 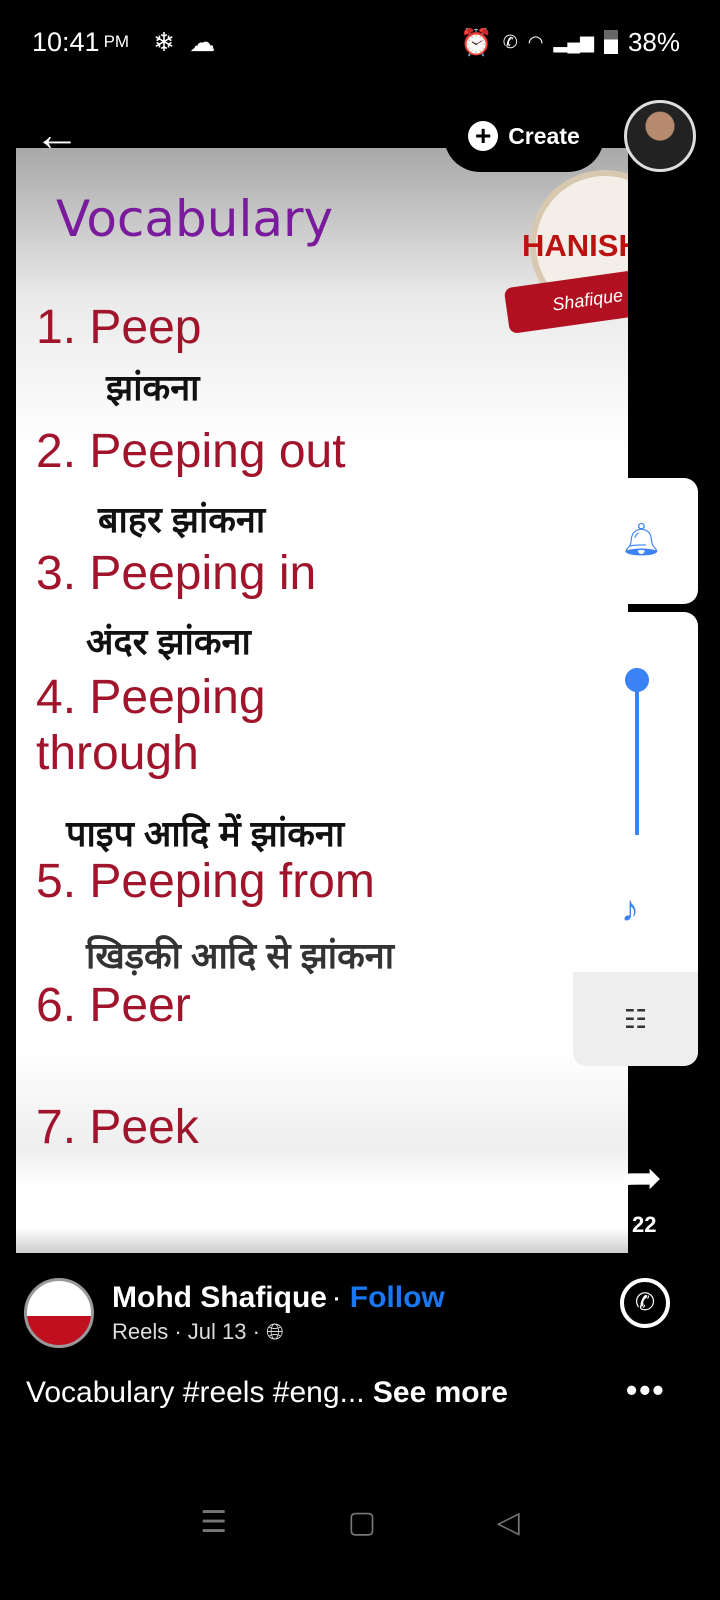 What do you see at coordinates (153, 387) in the screenshot?
I see `vocab-meaning: झांकना` at bounding box center [153, 387].